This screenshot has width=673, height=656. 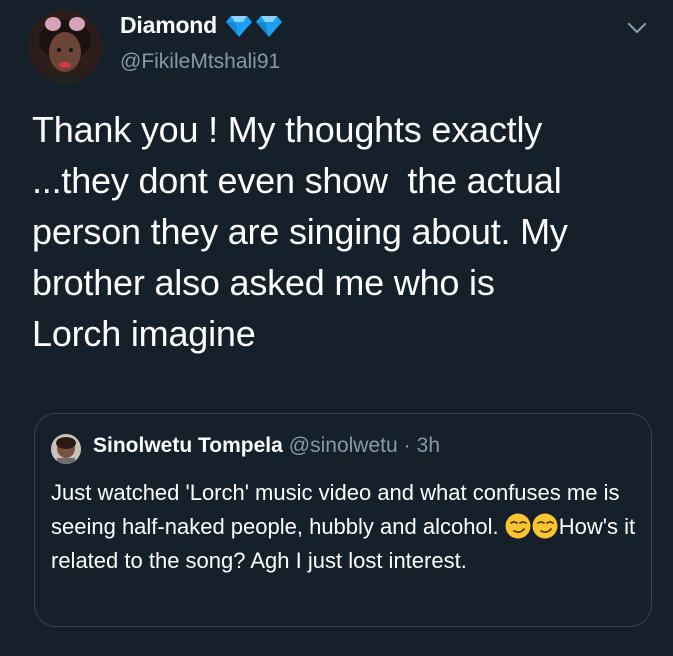 What do you see at coordinates (254, 26) in the screenshot?
I see `badge-group` at bounding box center [254, 26].